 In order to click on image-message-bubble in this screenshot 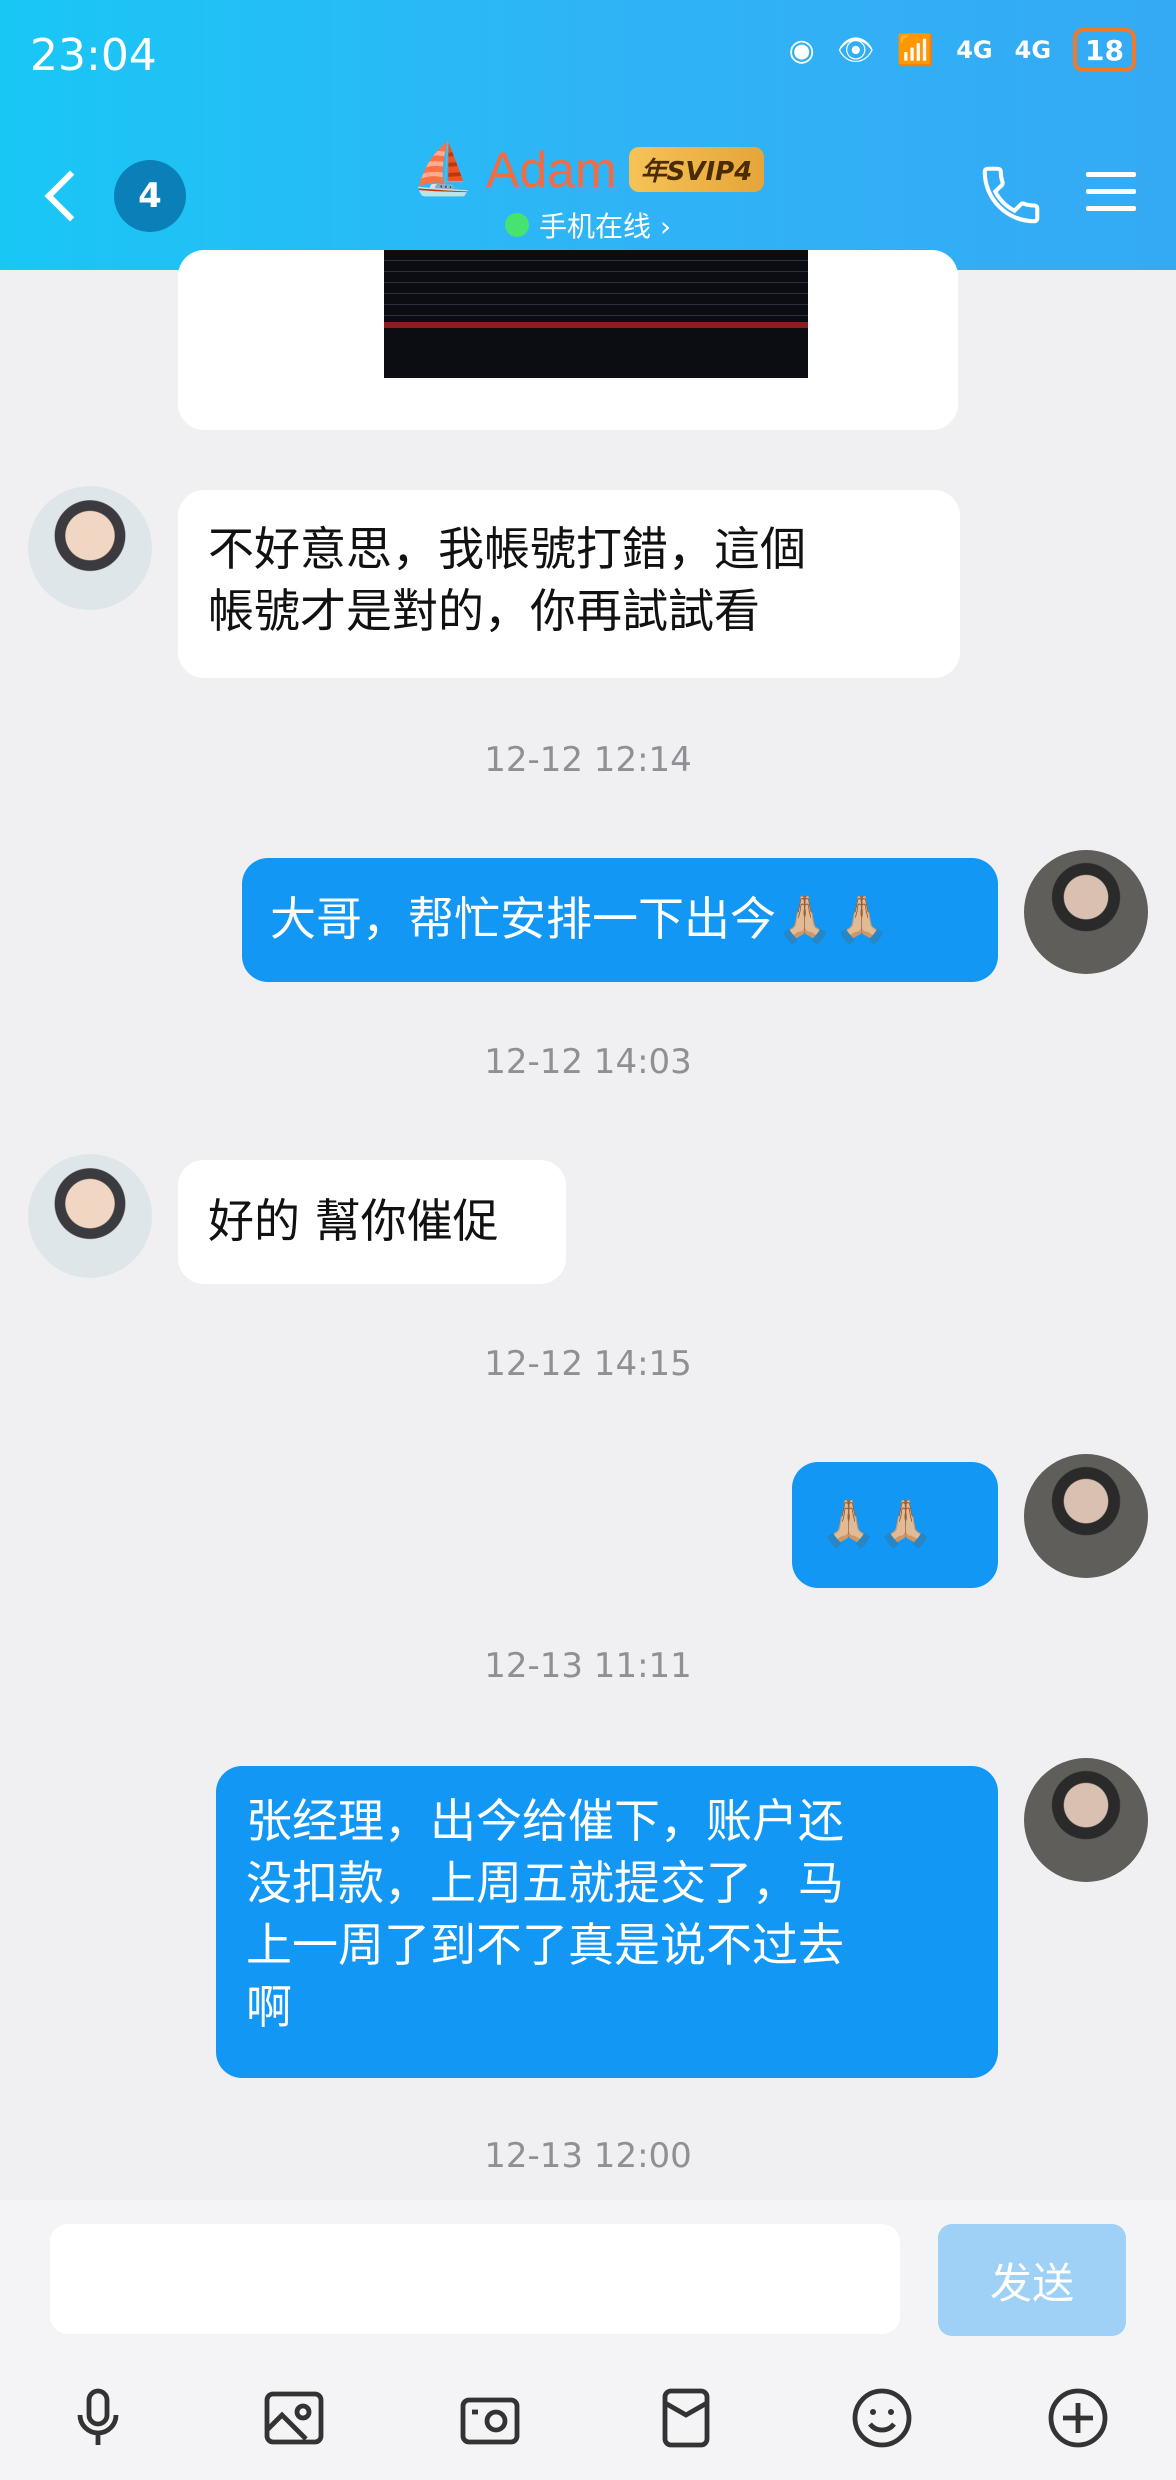, I will do `click(568, 340)`.